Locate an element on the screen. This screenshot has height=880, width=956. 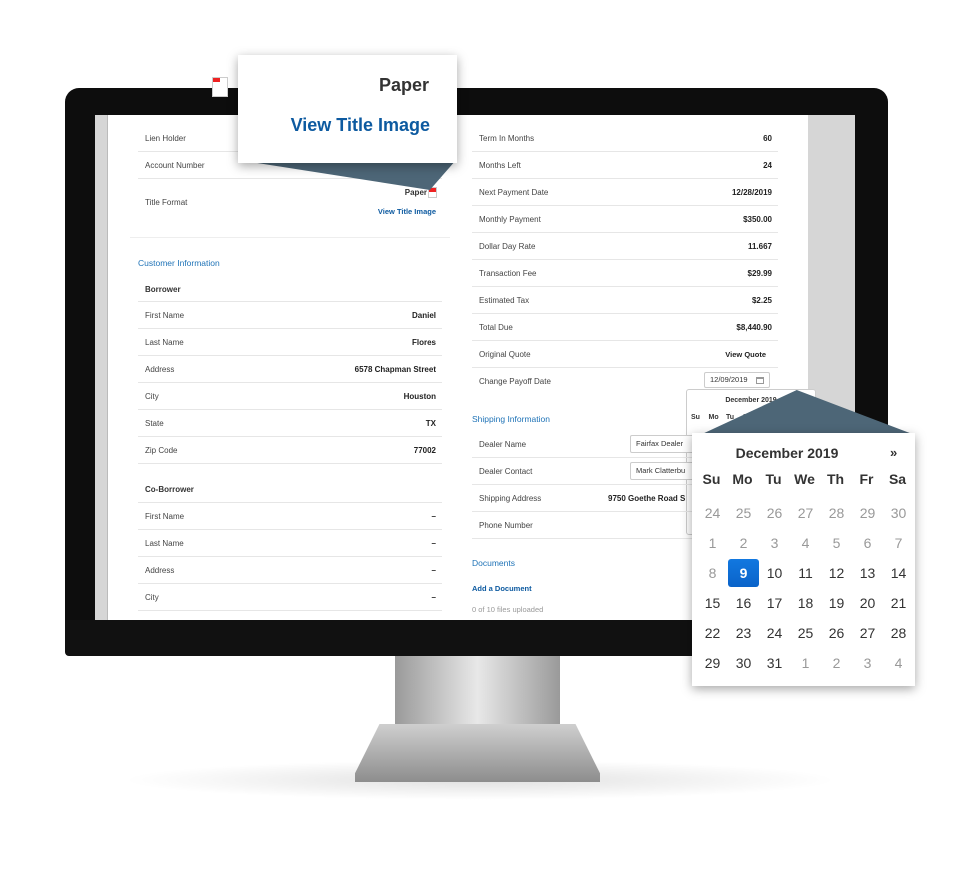
pdf-icon is located at coordinates (220, 87).